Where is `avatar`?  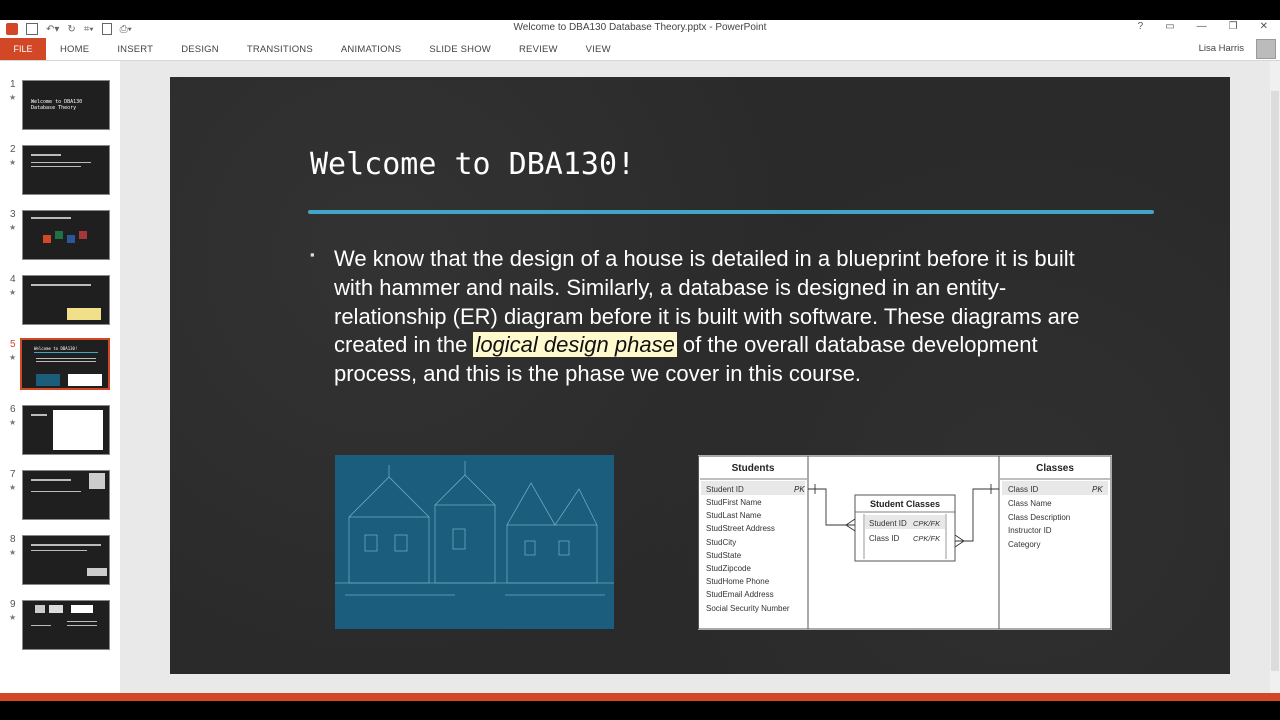
avatar is located at coordinates (1266, 49).